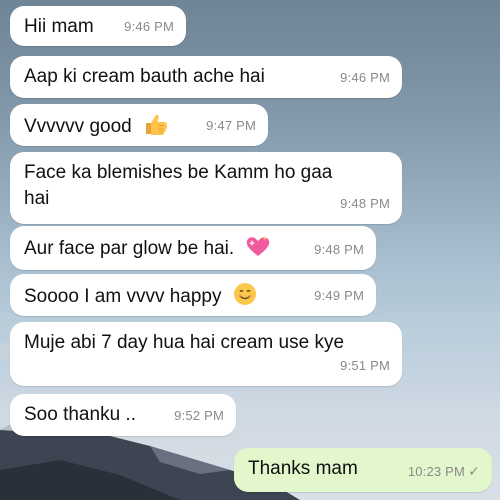  Describe the element at coordinates (78, 126) in the screenshot. I see `message-text: Vvvvvv good` at that location.